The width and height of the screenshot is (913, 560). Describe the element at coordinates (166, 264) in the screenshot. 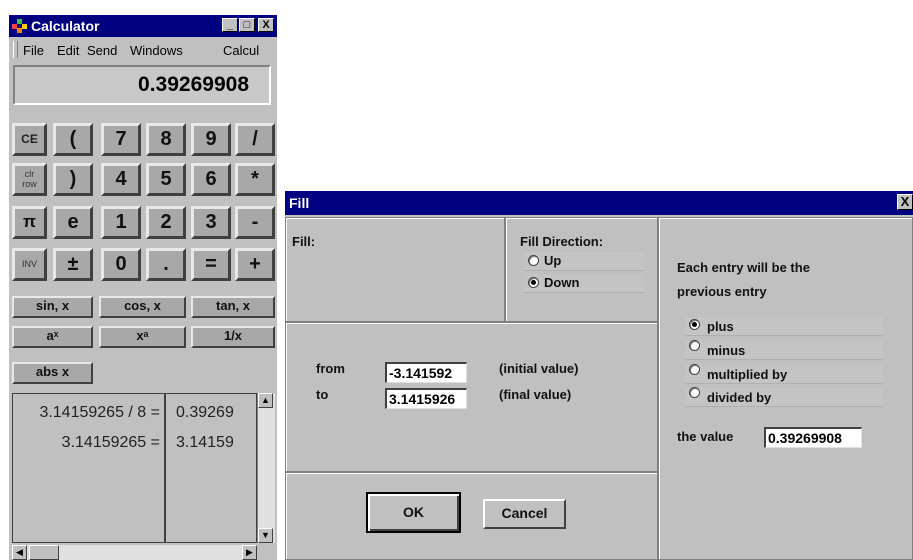

I see `key-decimal: .` at that location.